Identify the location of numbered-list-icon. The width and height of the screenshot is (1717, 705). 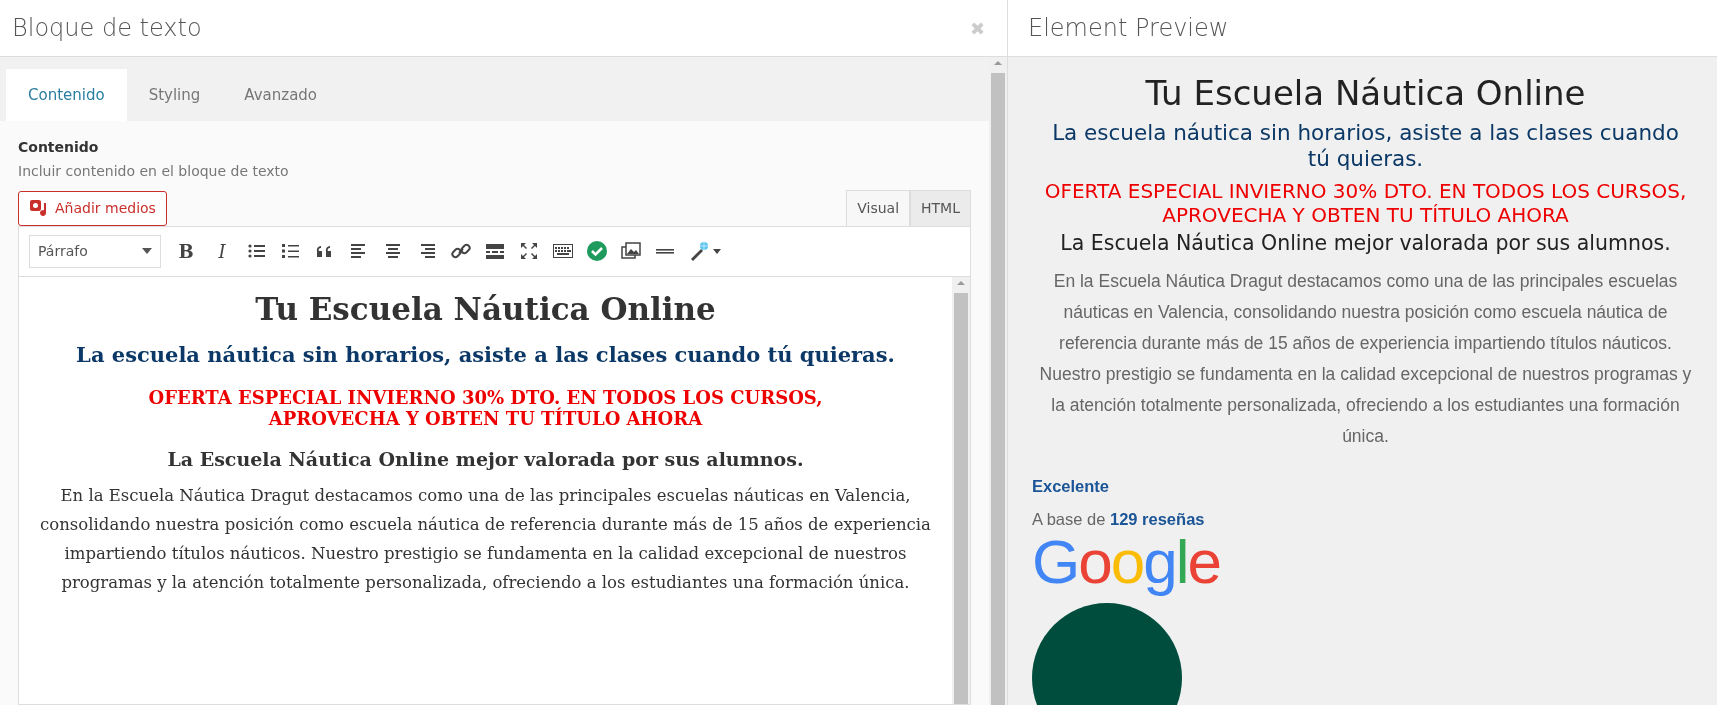
(291, 251).